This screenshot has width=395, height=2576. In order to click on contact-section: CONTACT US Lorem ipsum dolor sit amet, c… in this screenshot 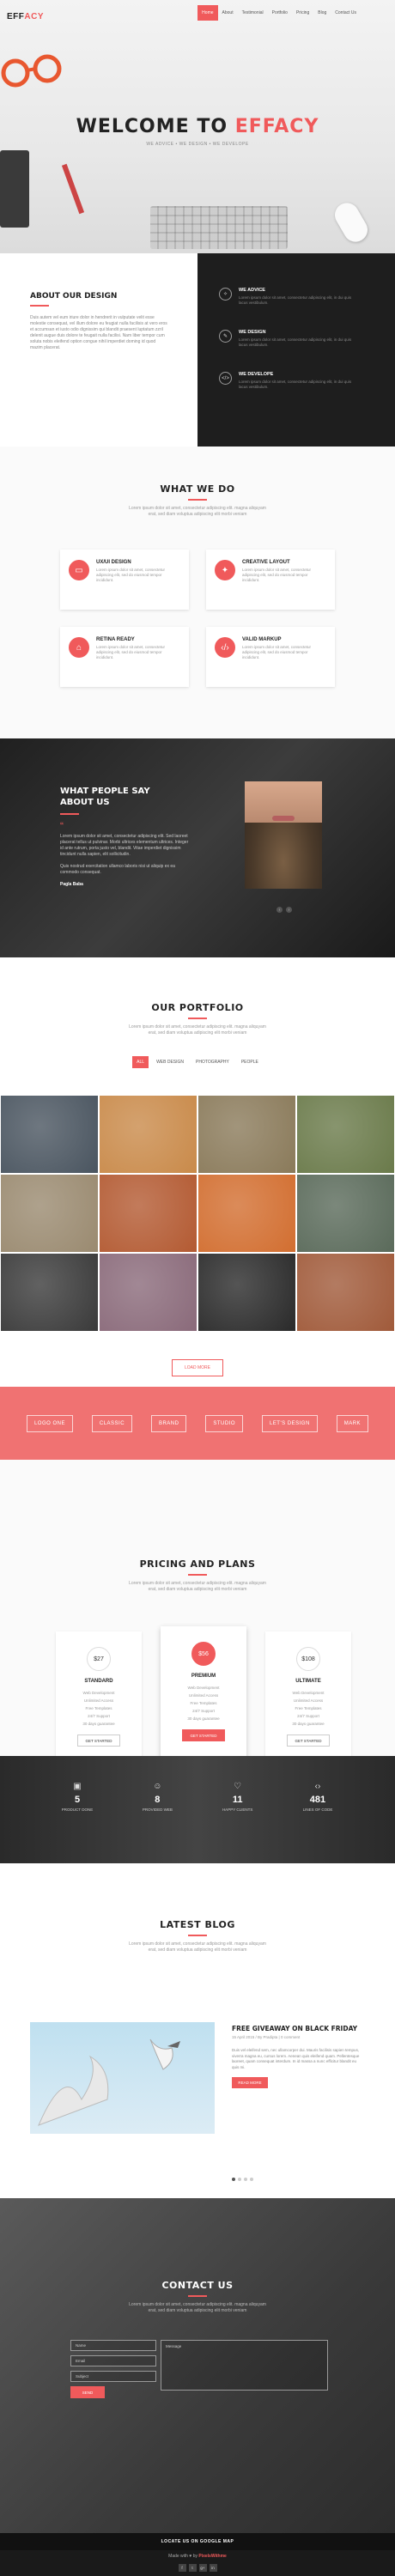, I will do `click(197, 2365)`.